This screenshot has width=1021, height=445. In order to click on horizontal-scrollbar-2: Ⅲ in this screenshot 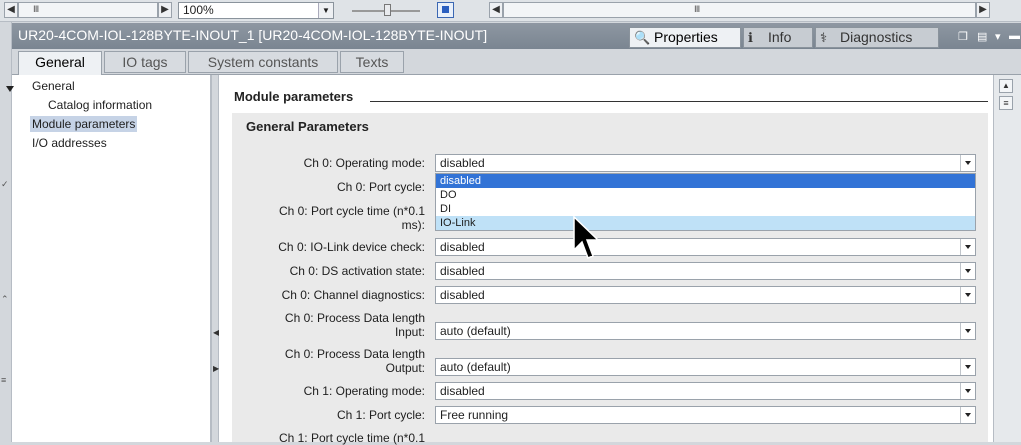, I will do `click(739, 10)`.